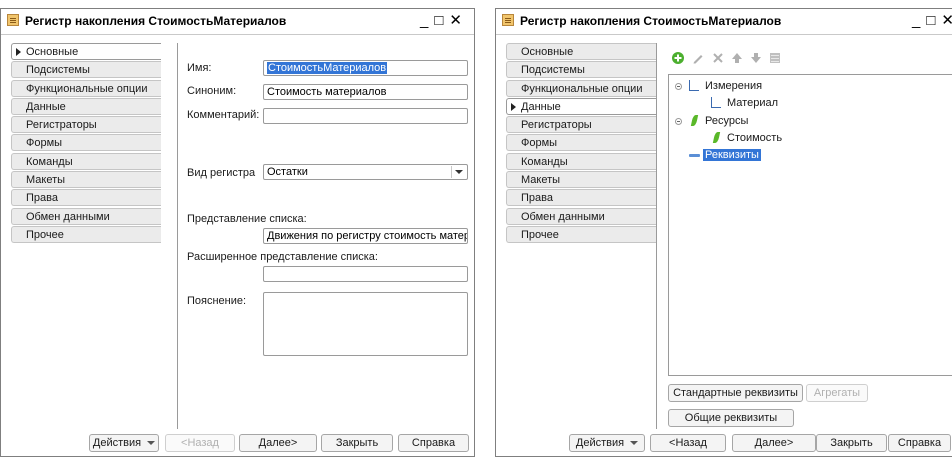 The height and width of the screenshot is (459, 952). I want to click on explanation-field, so click(365, 324).